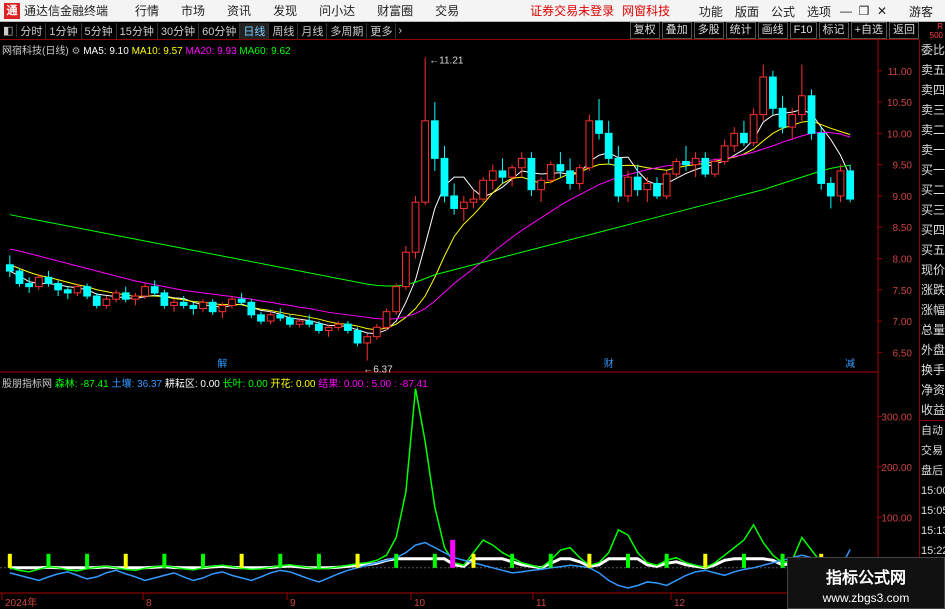 The height and width of the screenshot is (609, 945). I want to click on watermark-line2: www.zbgs3.com, so click(866, 598).